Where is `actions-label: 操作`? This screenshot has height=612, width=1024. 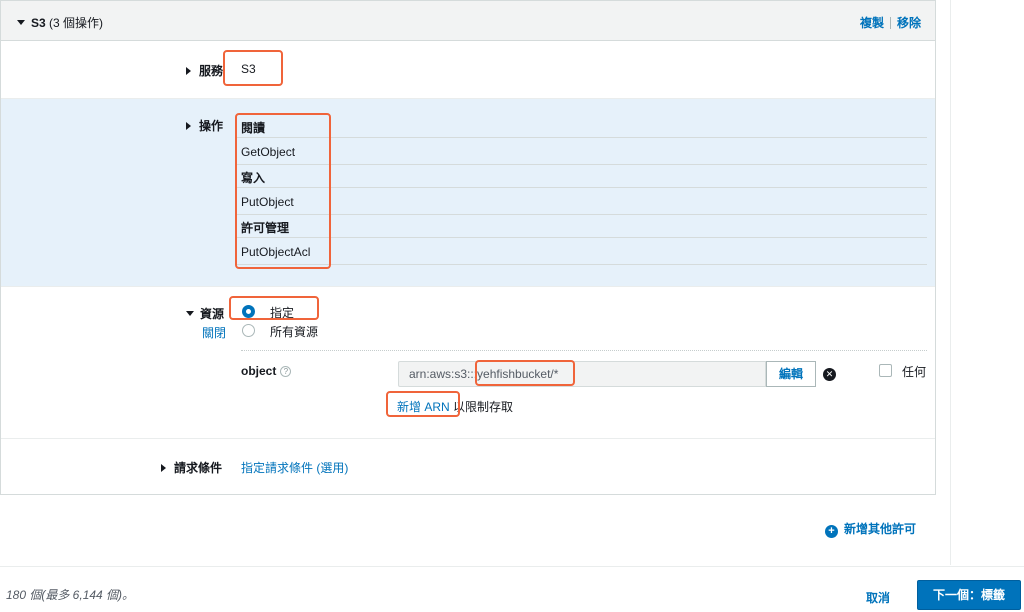 actions-label: 操作 is located at coordinates (204, 125).